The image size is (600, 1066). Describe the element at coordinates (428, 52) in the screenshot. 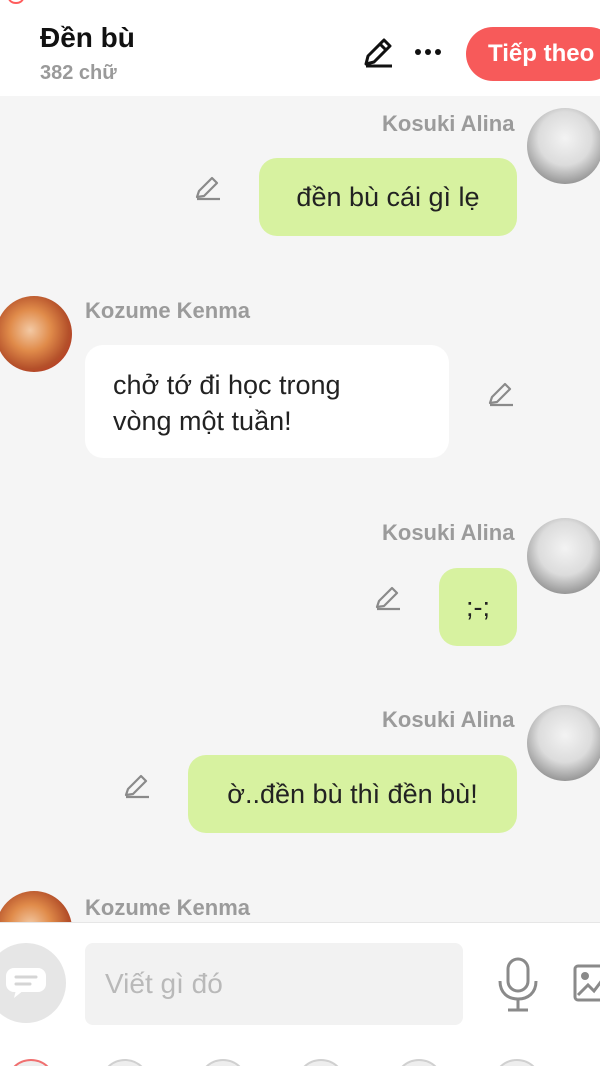

I see `more-horizontal-icon` at that location.